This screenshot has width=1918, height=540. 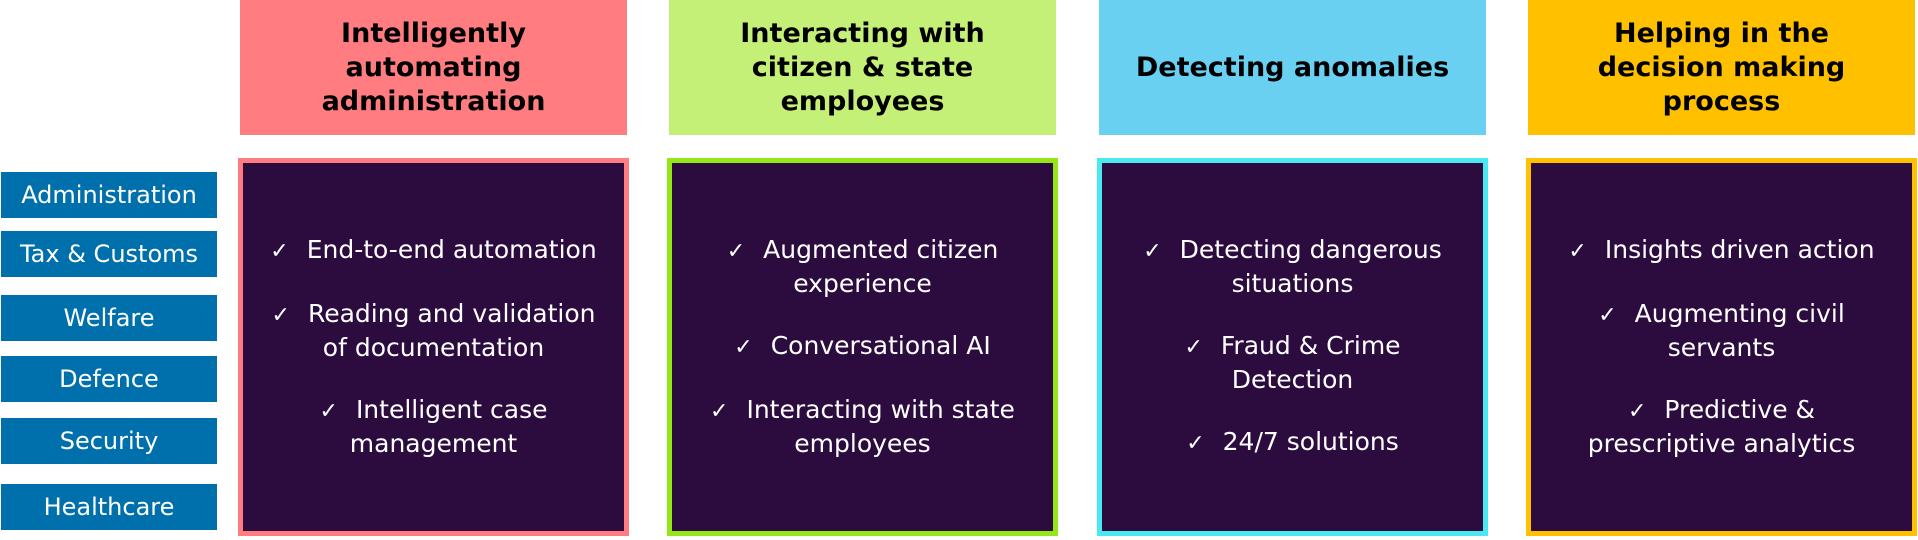 What do you see at coordinates (109, 507) in the screenshot?
I see `sector-healthcare: Healthcare` at bounding box center [109, 507].